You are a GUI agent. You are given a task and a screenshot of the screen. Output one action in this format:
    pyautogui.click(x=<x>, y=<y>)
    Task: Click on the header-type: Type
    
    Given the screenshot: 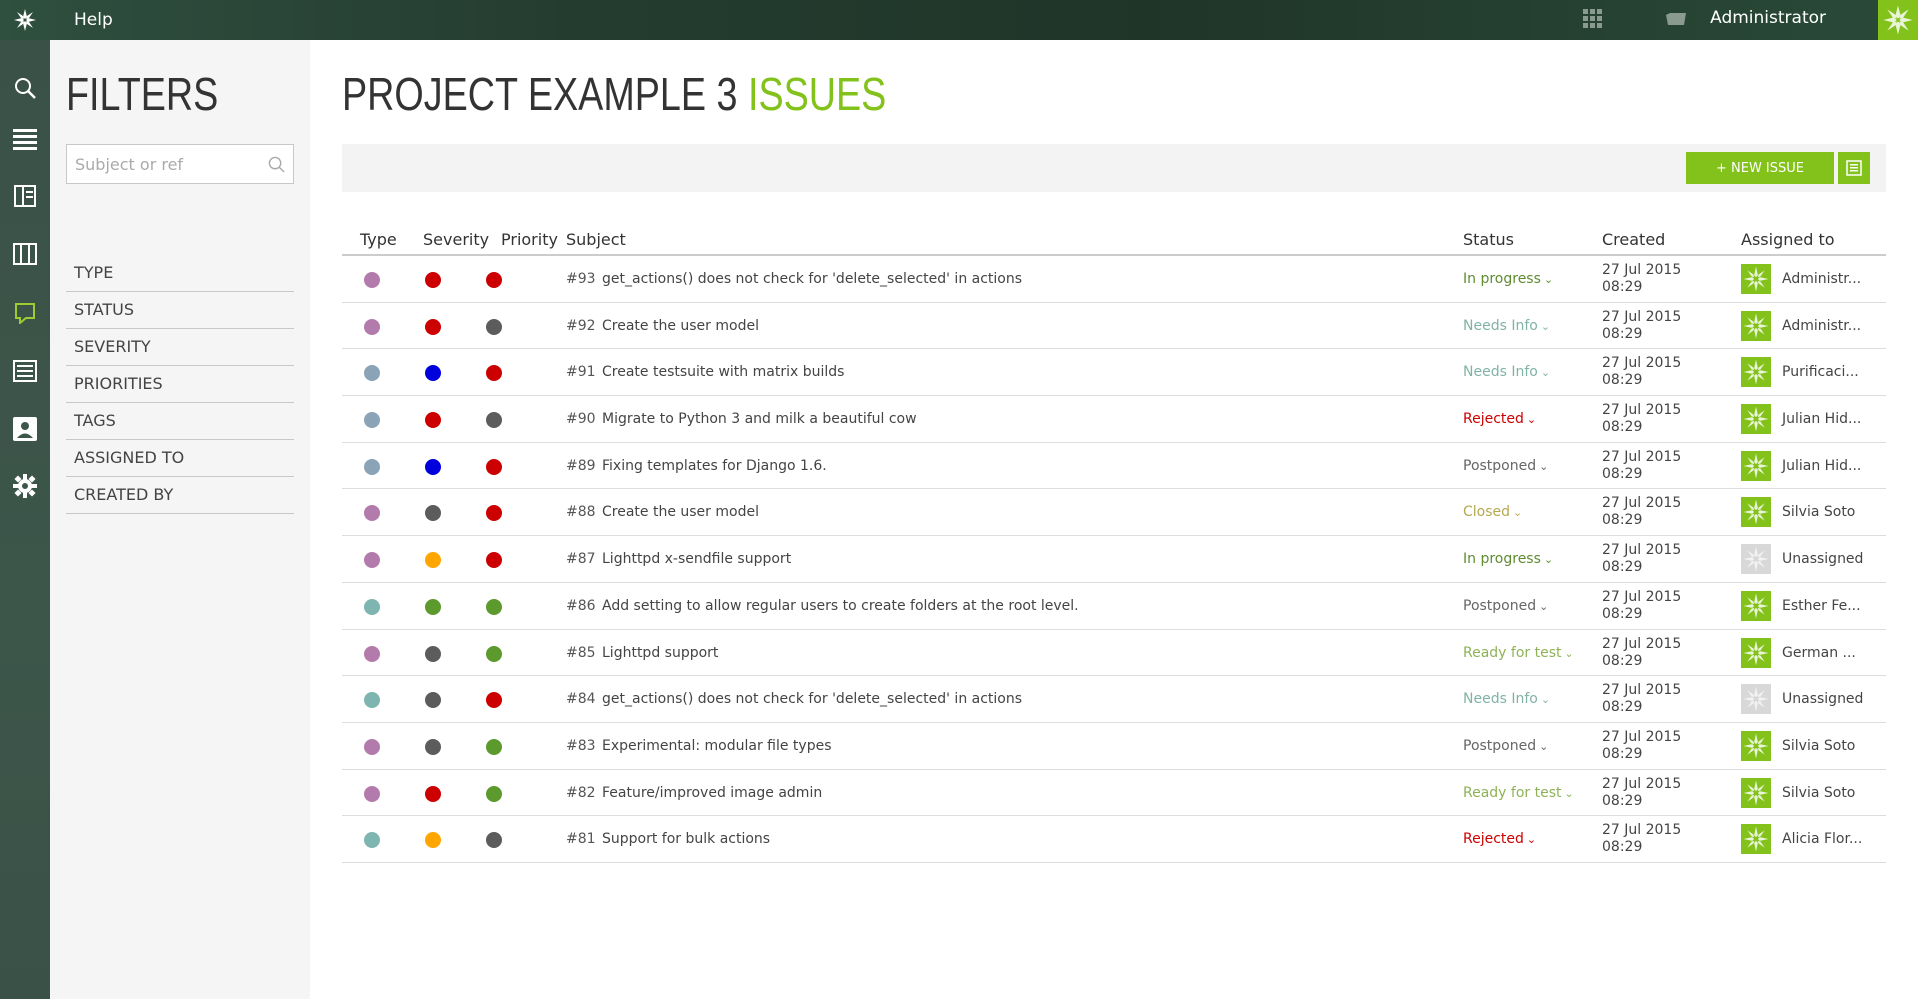 What is the action you would take?
    pyautogui.click(x=378, y=239)
    